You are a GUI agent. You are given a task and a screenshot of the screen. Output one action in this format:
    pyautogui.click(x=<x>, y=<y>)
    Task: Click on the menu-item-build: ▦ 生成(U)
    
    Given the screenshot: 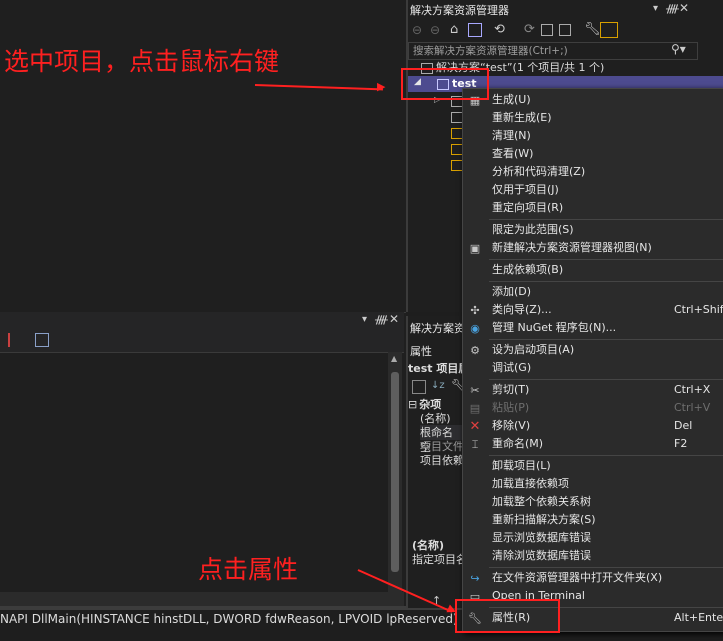 What is the action you would take?
    pyautogui.click(x=593, y=100)
    